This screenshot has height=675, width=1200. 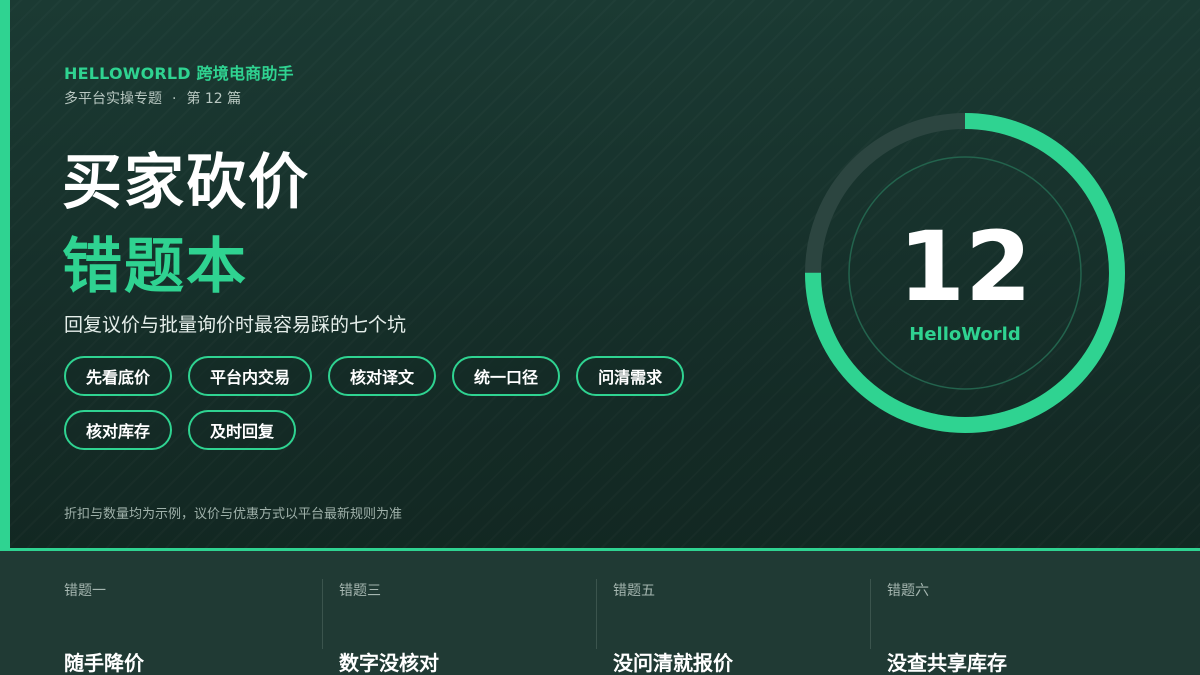 What do you see at coordinates (242, 430) in the screenshot?
I see `tag-pill: 及时回复` at bounding box center [242, 430].